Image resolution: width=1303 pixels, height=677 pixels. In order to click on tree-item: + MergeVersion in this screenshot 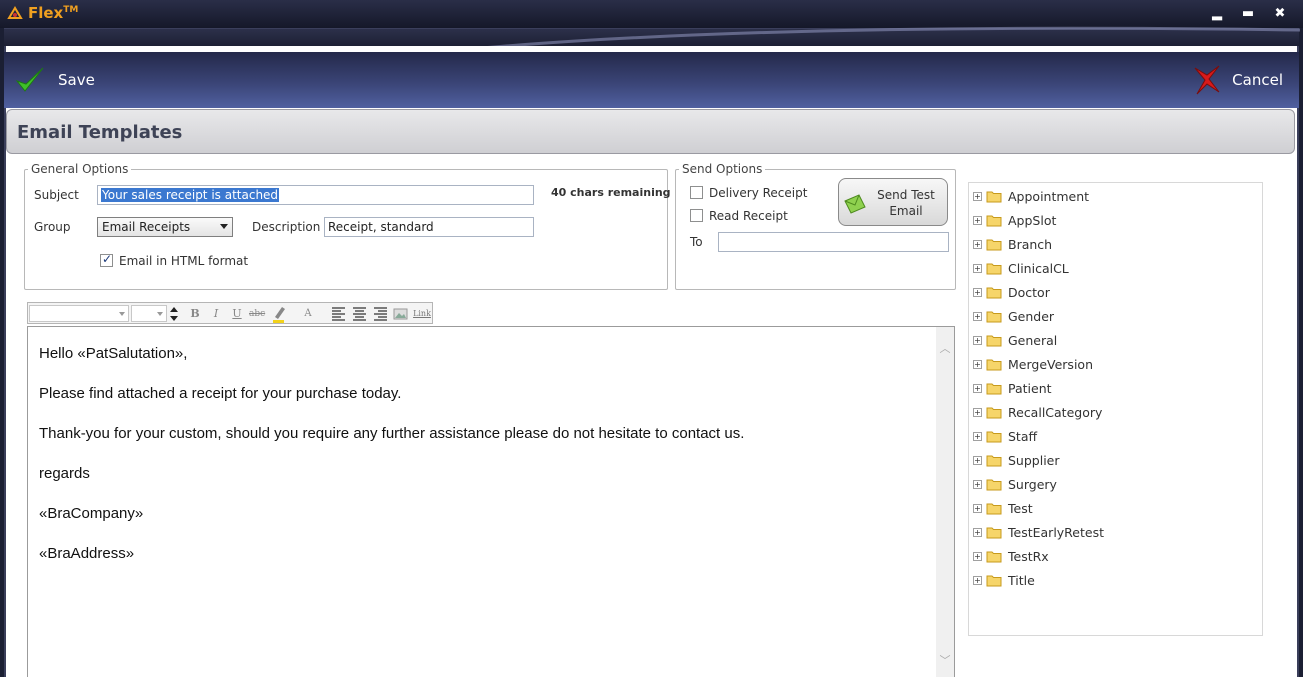, I will do `click(1033, 364)`.